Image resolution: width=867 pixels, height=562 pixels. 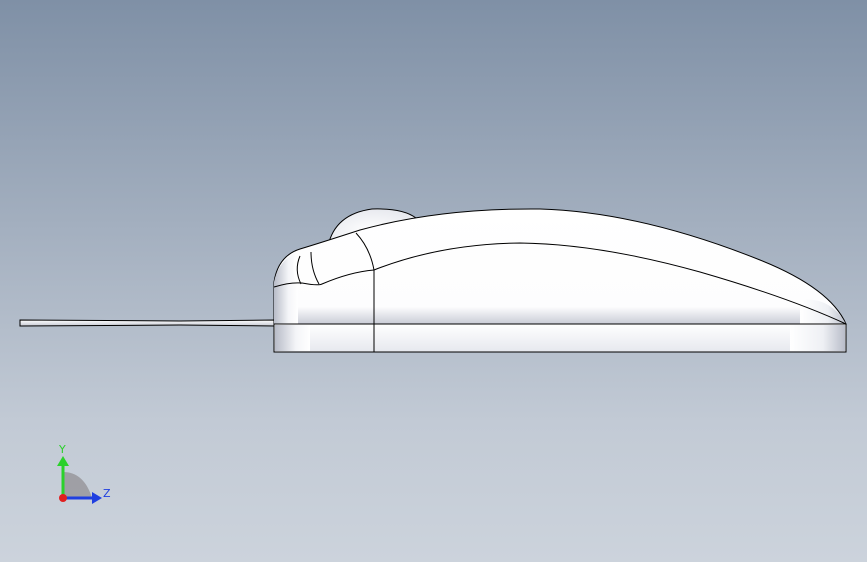 What do you see at coordinates (62, 449) in the screenshot?
I see `y-axis-label: Y` at bounding box center [62, 449].